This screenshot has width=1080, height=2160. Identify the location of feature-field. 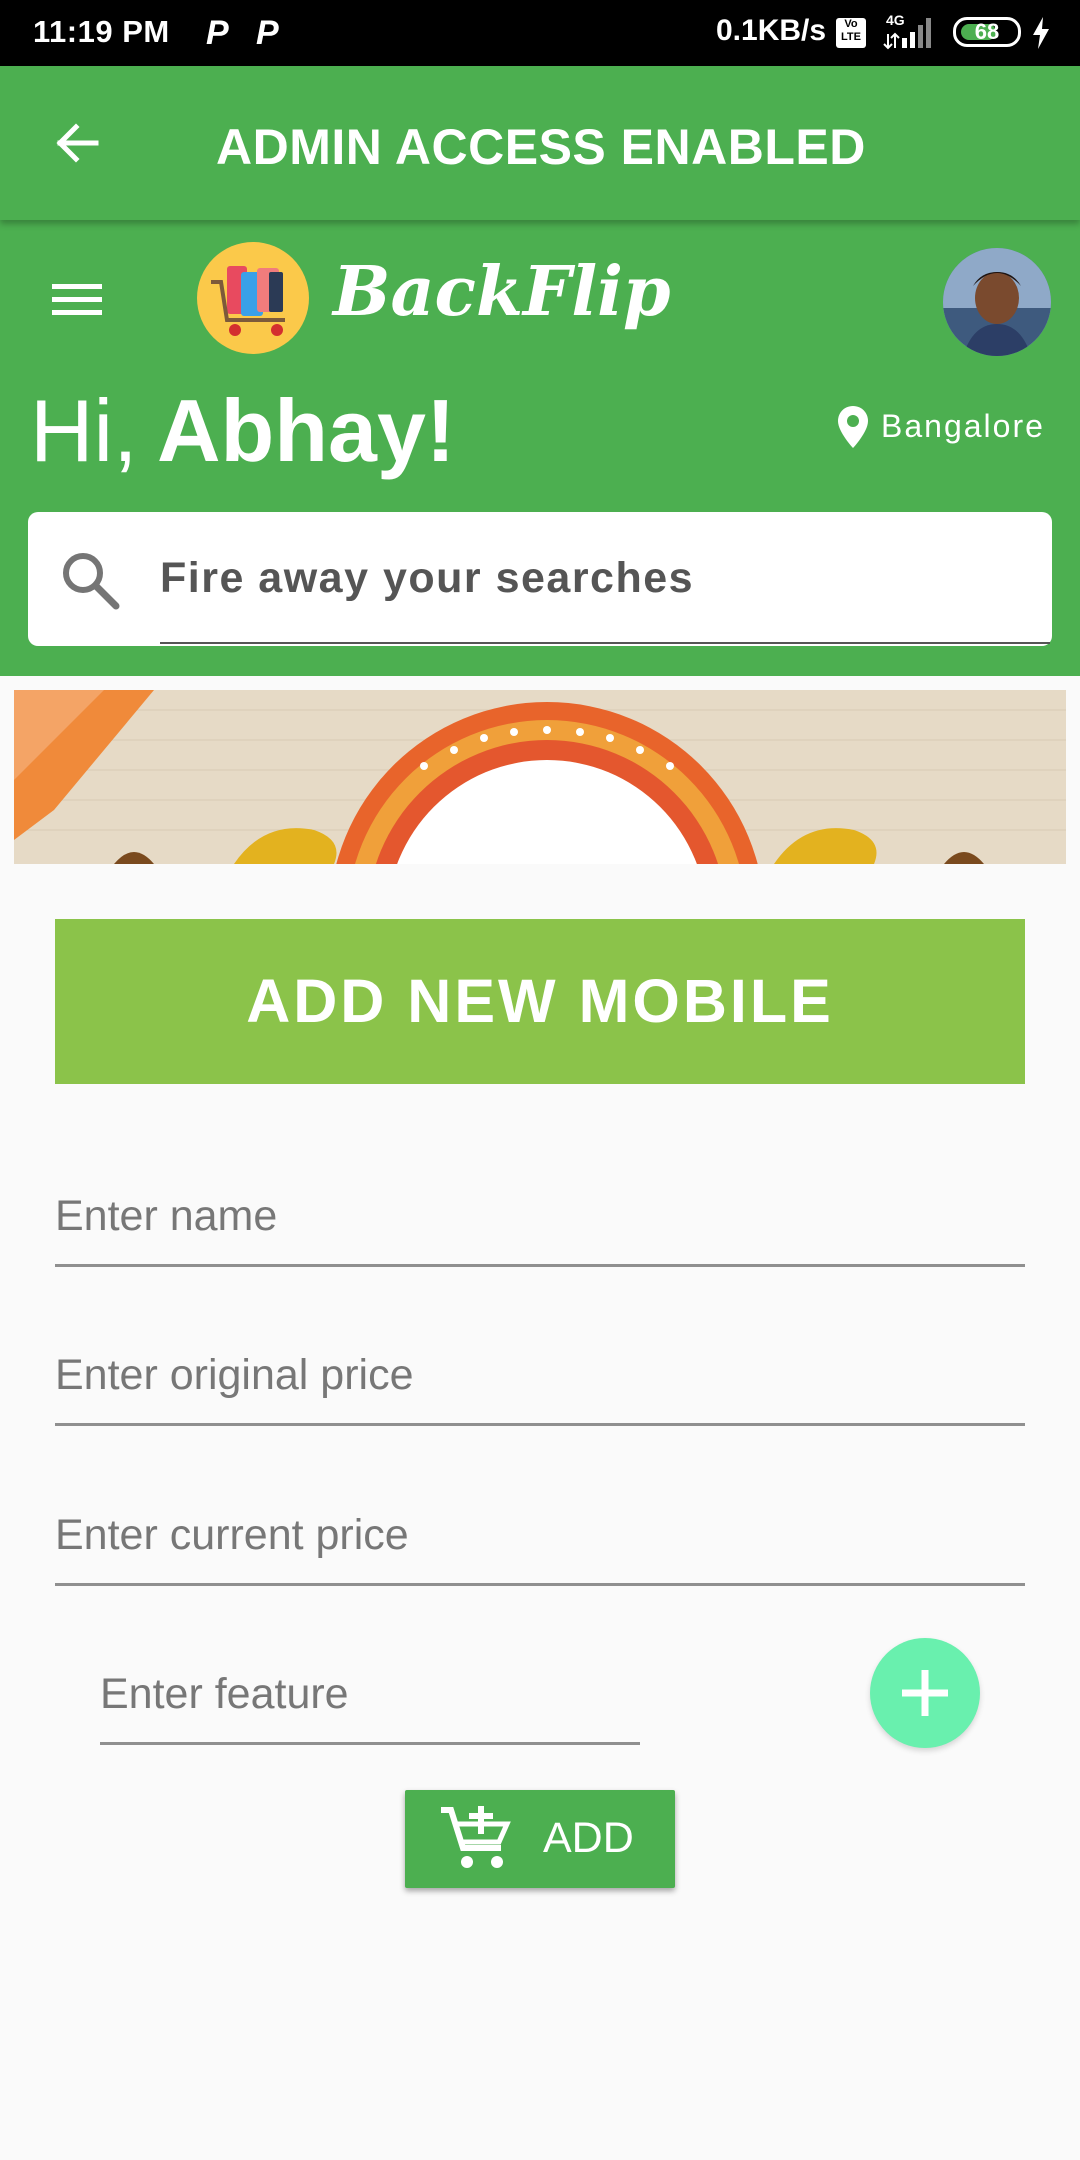
(370, 1694).